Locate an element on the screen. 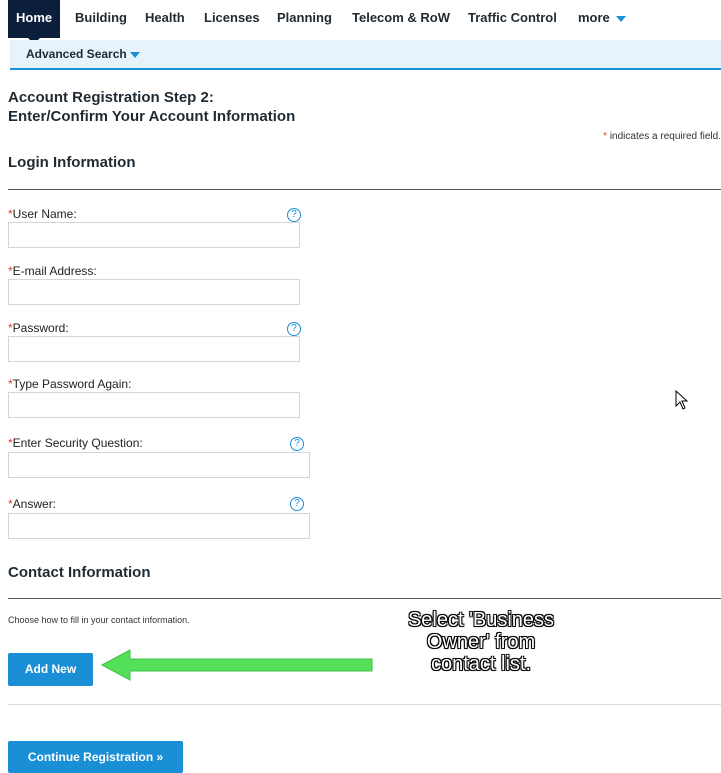 The width and height of the screenshot is (721, 773). page-title-line2: Enter/Confirm Your Account Information is located at coordinates (152, 116).